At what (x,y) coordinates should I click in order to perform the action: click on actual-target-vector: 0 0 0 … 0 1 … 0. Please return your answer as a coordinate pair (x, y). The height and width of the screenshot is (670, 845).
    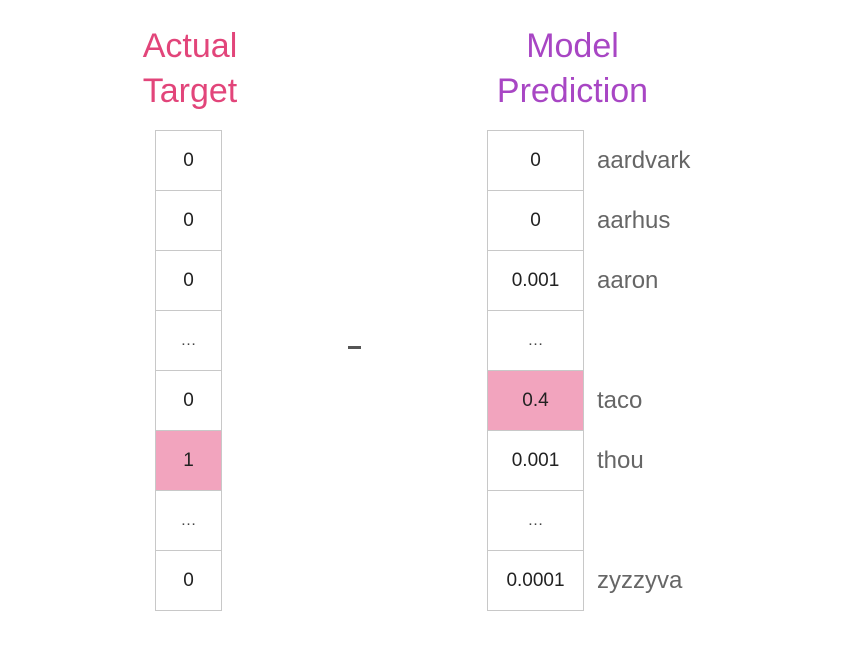
    Looking at the image, I should click on (188, 370).